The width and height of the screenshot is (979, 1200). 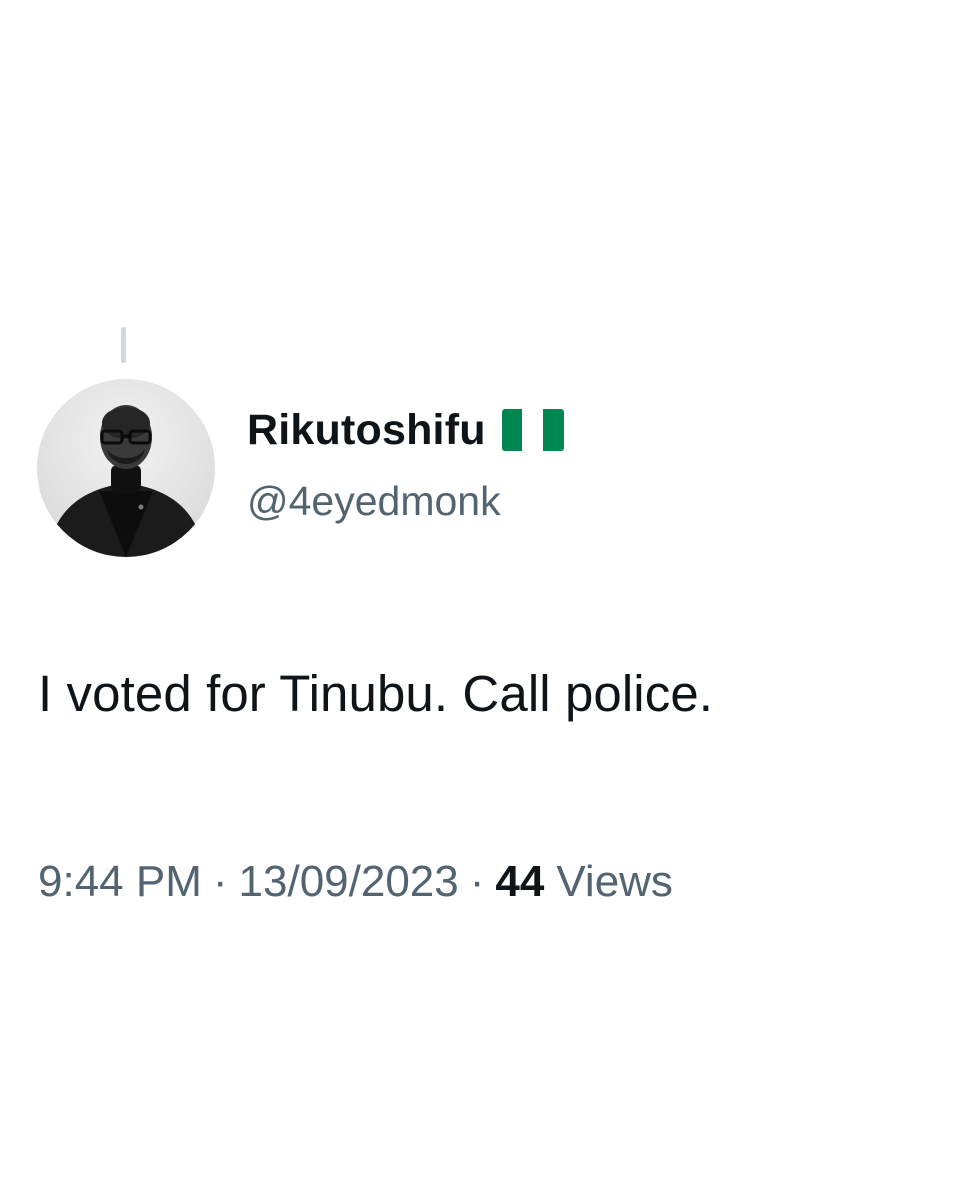 I want to click on tweet-metadata: 9:44 PM · 13/09/2023 · 44 Views, so click(x=355, y=882).